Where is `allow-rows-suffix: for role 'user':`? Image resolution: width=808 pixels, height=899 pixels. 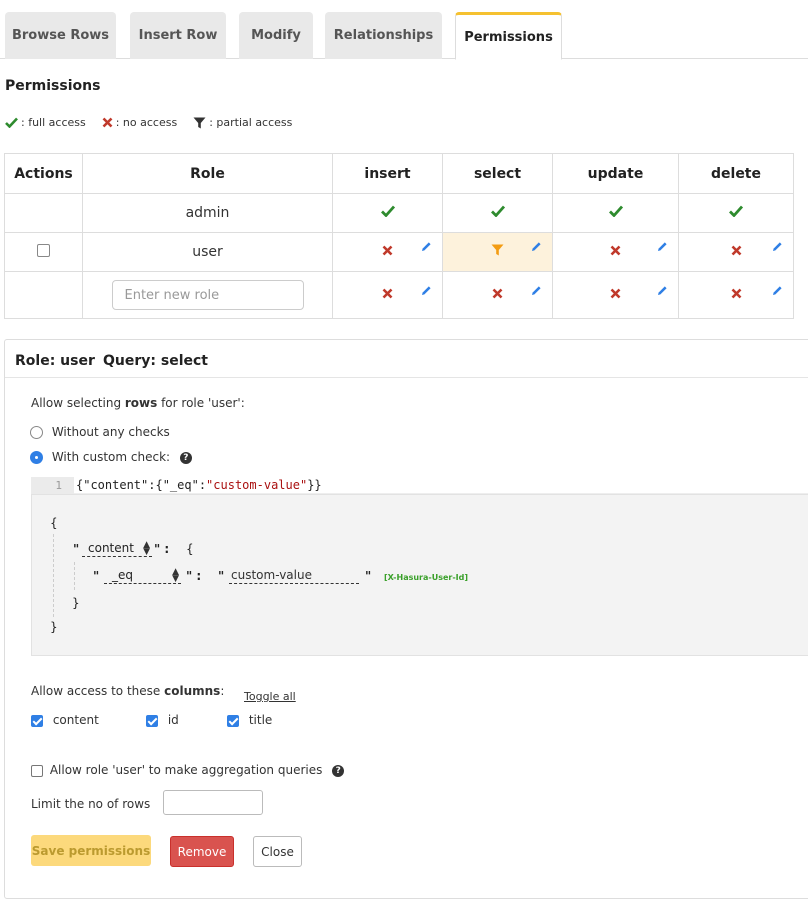
allow-rows-suffix: for role 'user': is located at coordinates (201, 403).